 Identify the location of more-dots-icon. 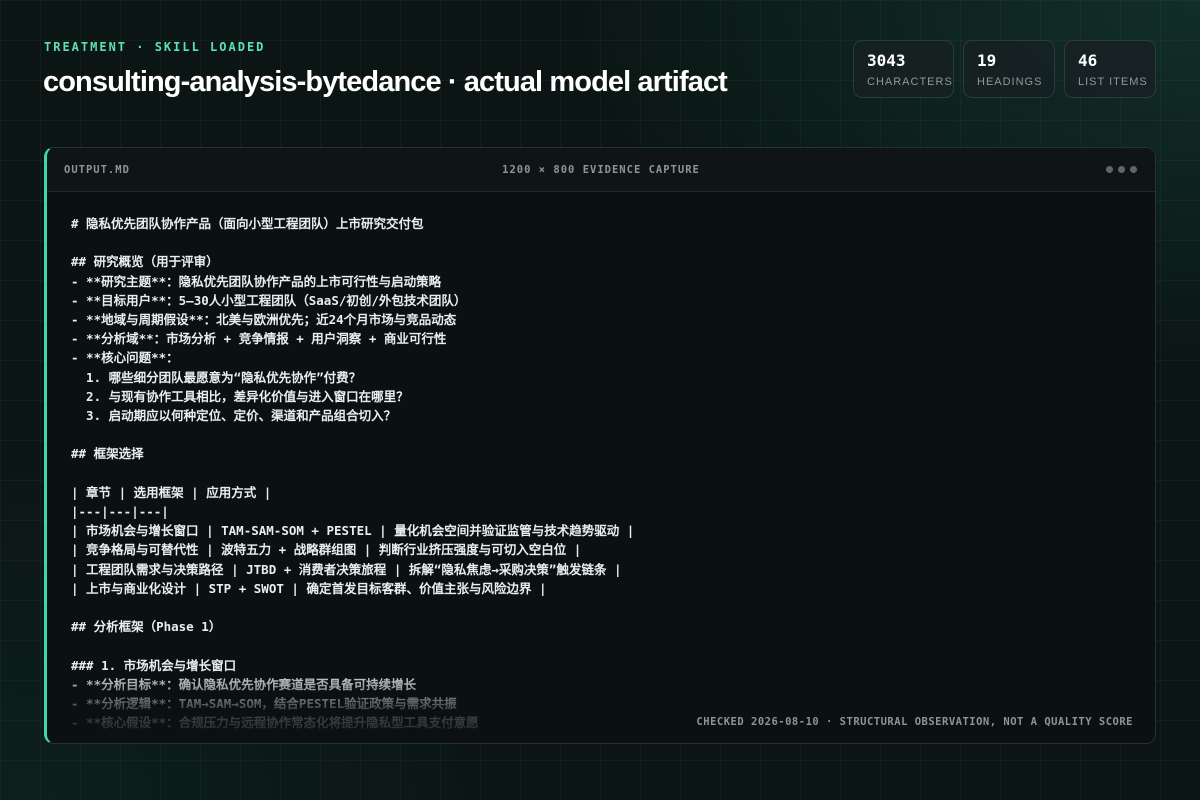
(1121, 169).